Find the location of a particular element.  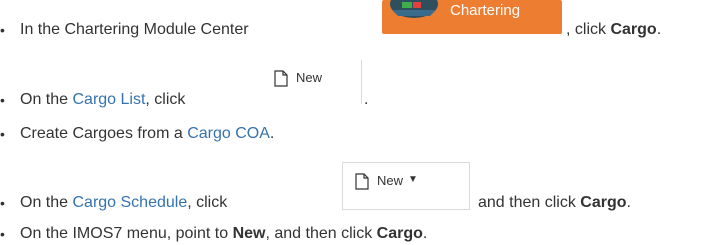

cargo-coa-link: Cargo COA is located at coordinates (228, 133).